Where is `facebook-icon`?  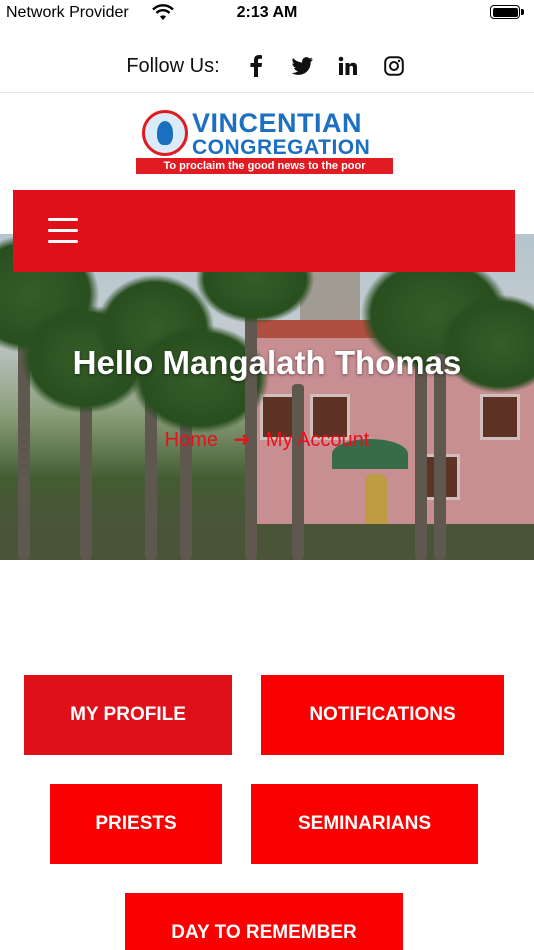
facebook-icon is located at coordinates (256, 66).